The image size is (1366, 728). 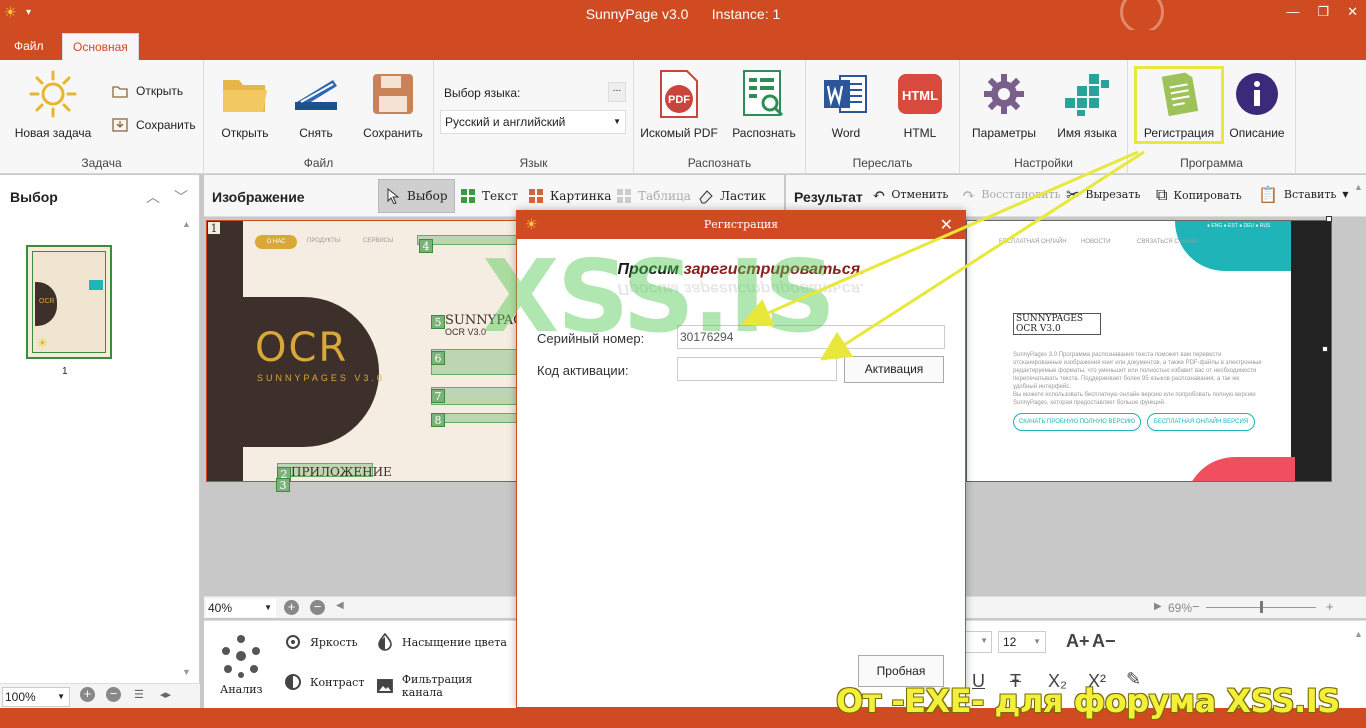 I want to click on about-button: Описание, so click(x=1257, y=104).